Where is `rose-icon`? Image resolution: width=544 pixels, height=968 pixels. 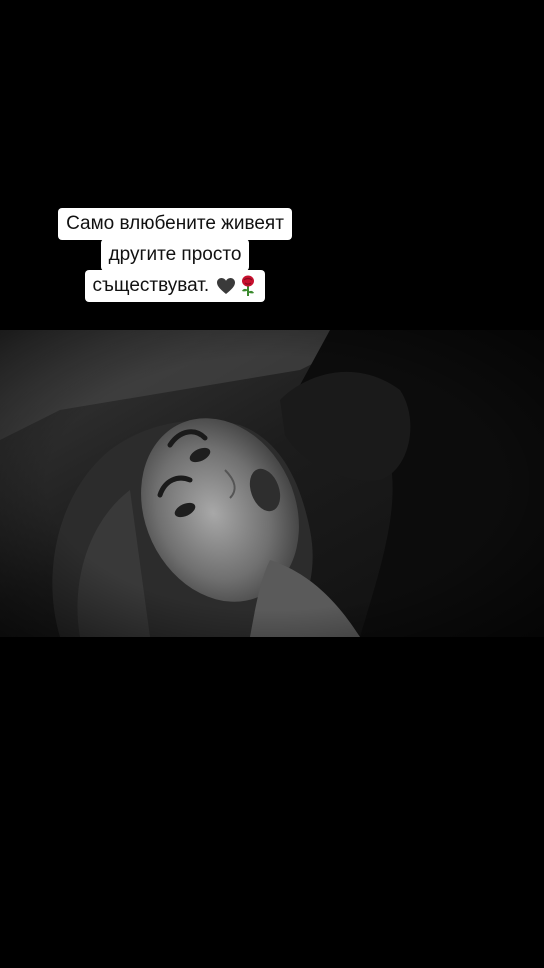 rose-icon is located at coordinates (248, 285).